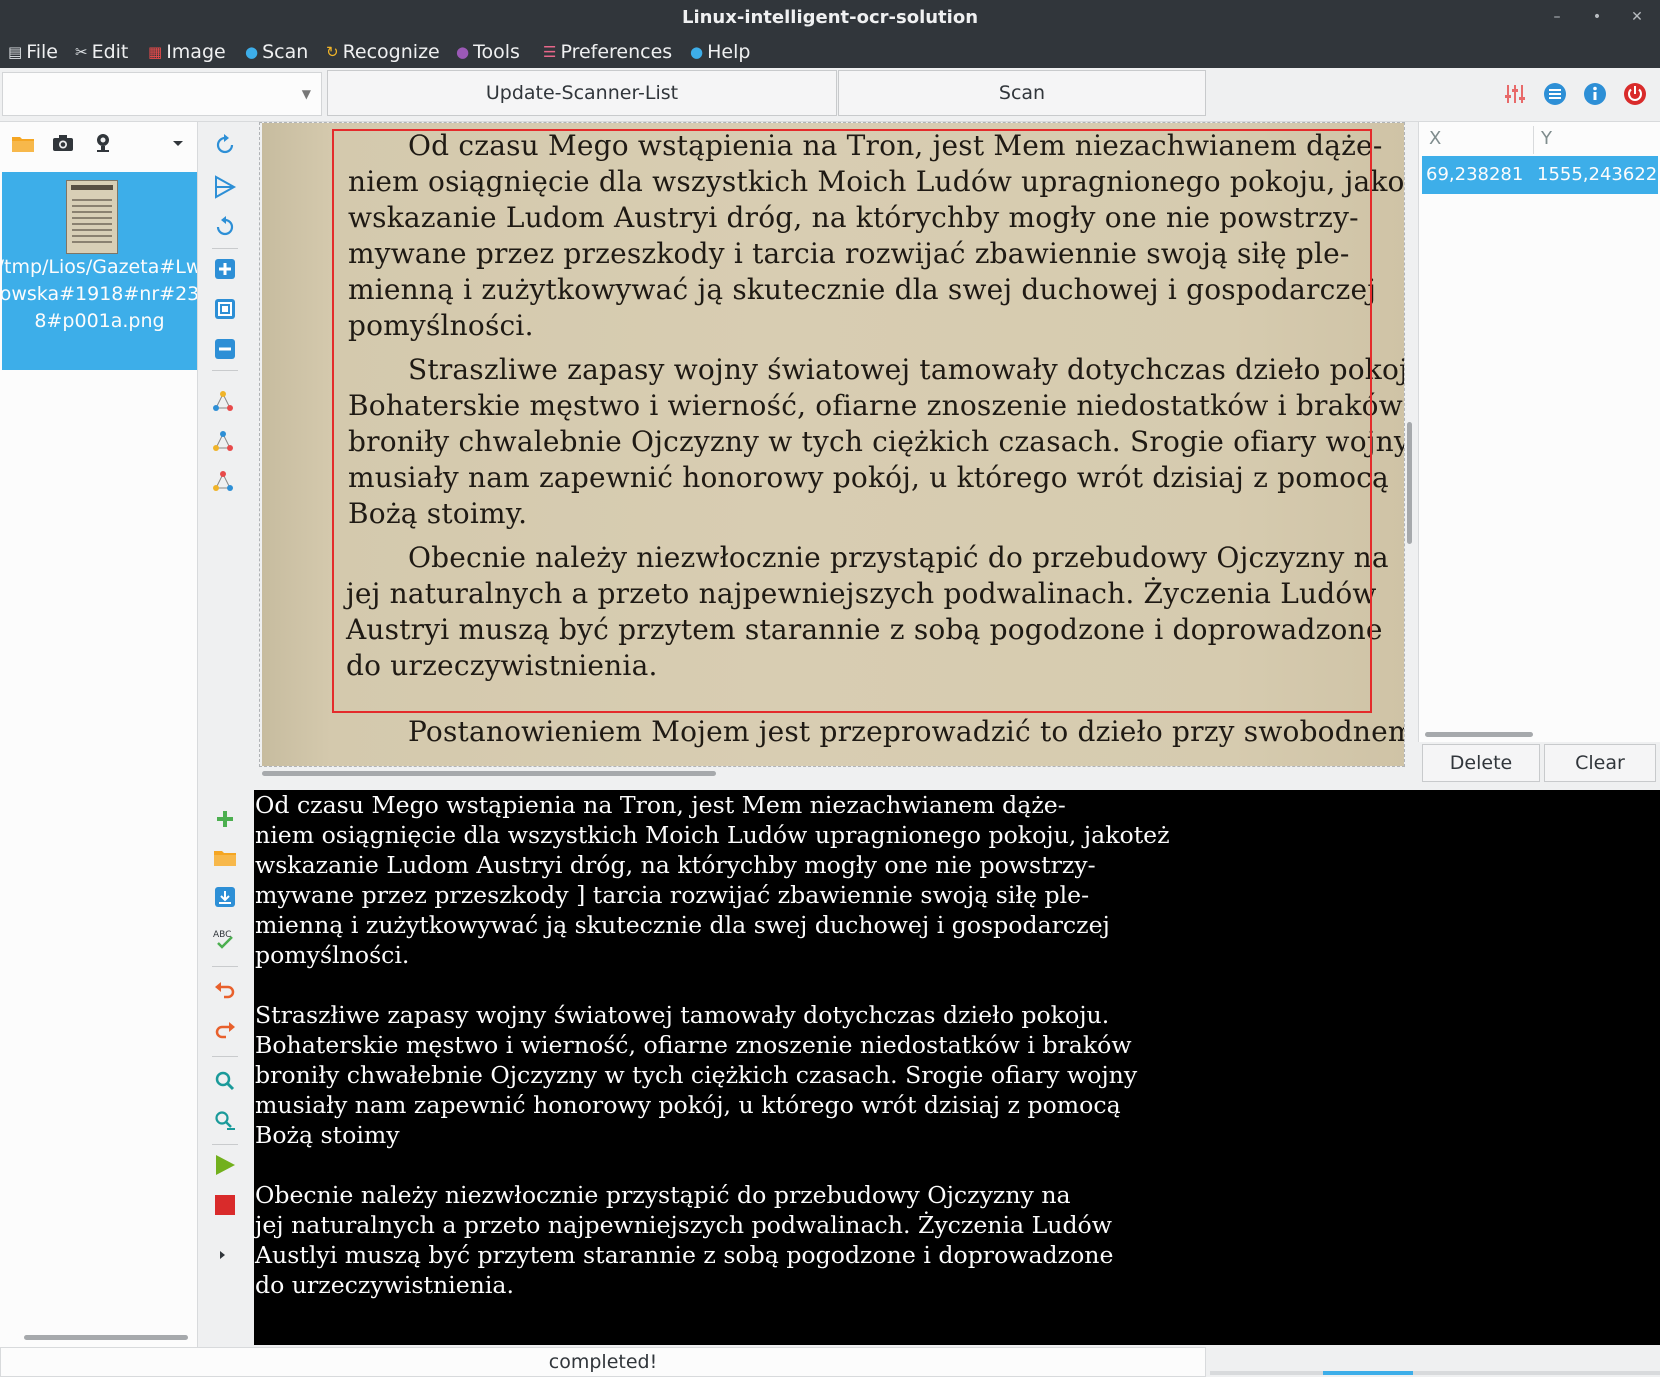 The height and width of the screenshot is (1377, 1660). I want to click on coordinate-x-cell: 69,238281, so click(1475, 174).